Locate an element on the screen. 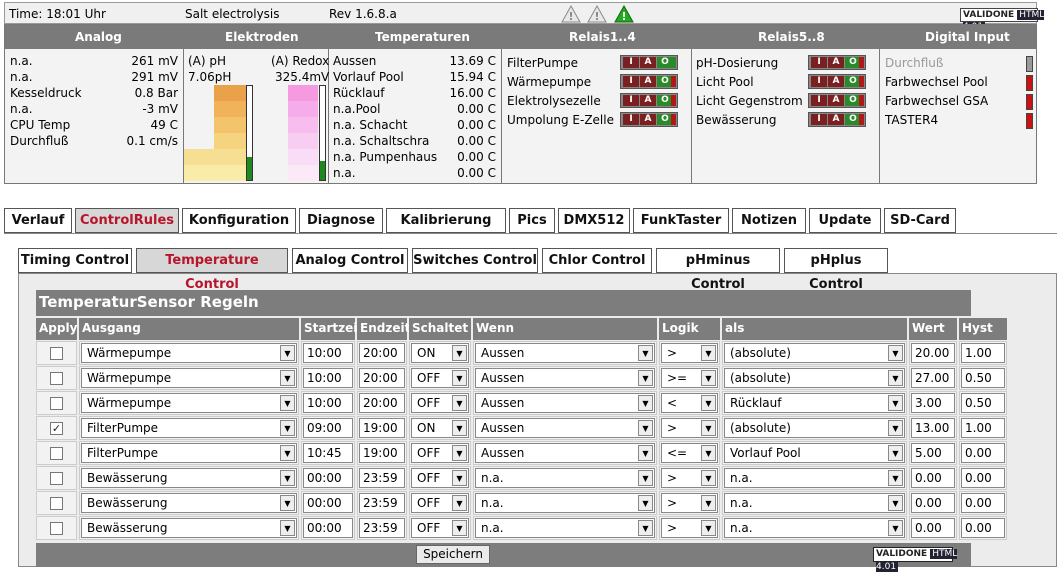 This screenshot has height=574, width=1057. subtab-timing-control: Timing Control is located at coordinates (75, 260).